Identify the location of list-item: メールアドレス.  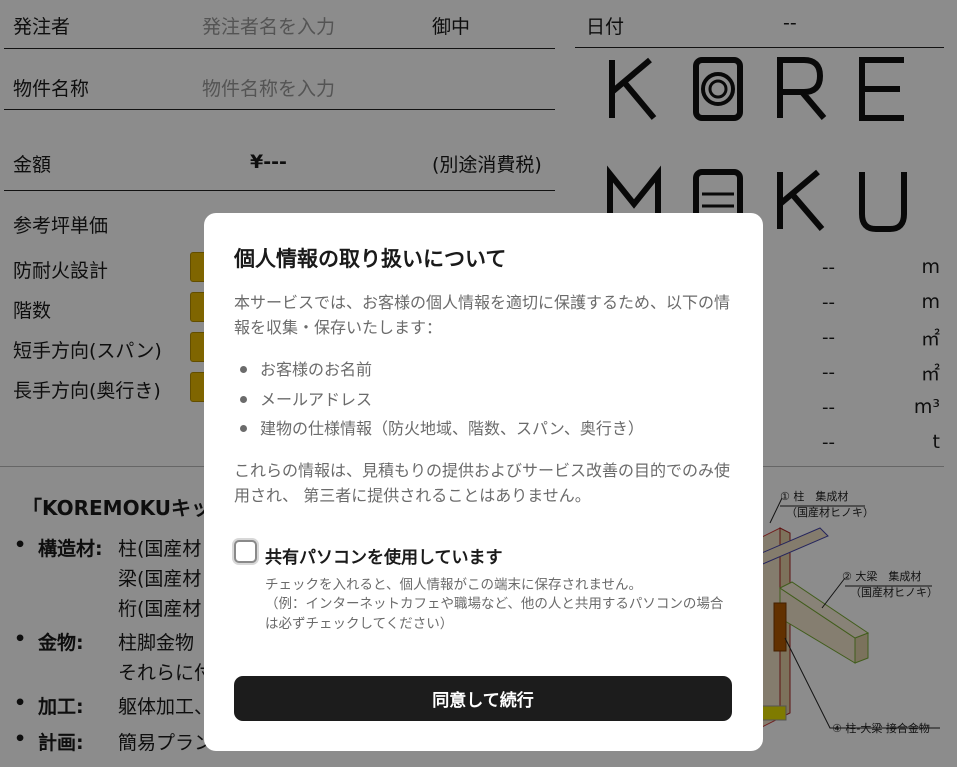
(483, 400).